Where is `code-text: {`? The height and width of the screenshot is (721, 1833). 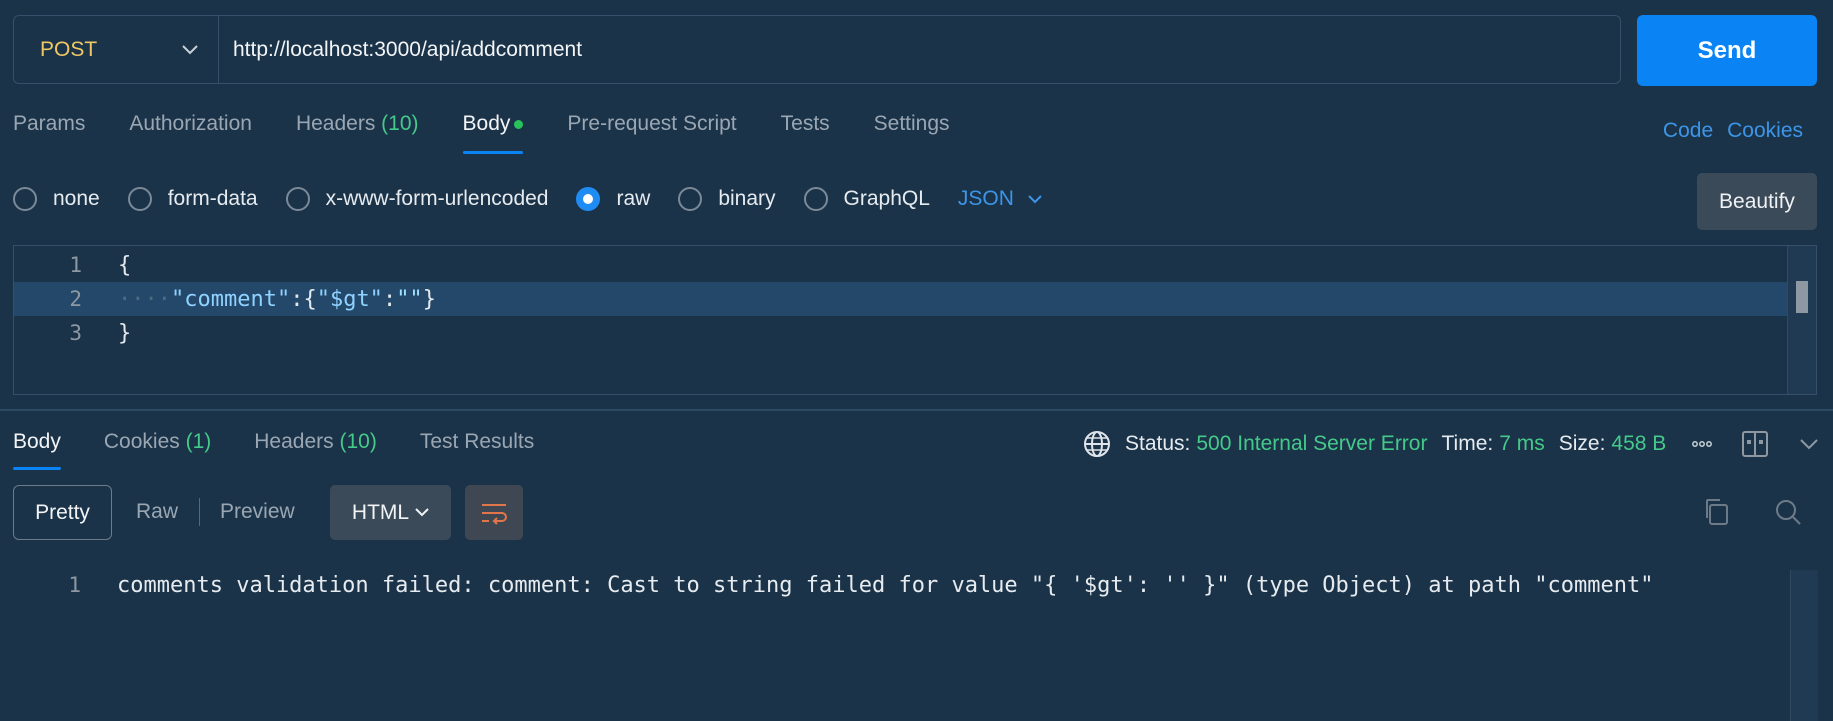
code-text: { is located at coordinates (125, 265).